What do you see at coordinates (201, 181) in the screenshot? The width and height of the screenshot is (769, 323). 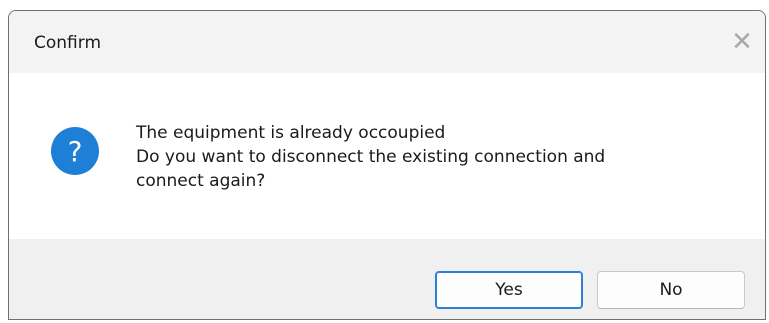 I see `message-line-3: connect again?` at bounding box center [201, 181].